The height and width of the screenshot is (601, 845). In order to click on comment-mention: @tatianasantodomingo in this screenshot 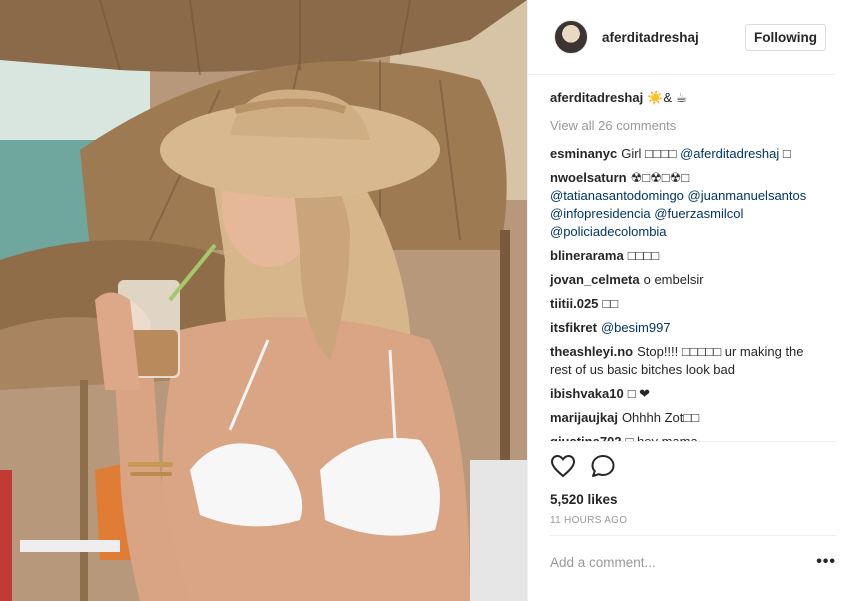, I will do `click(617, 195)`.